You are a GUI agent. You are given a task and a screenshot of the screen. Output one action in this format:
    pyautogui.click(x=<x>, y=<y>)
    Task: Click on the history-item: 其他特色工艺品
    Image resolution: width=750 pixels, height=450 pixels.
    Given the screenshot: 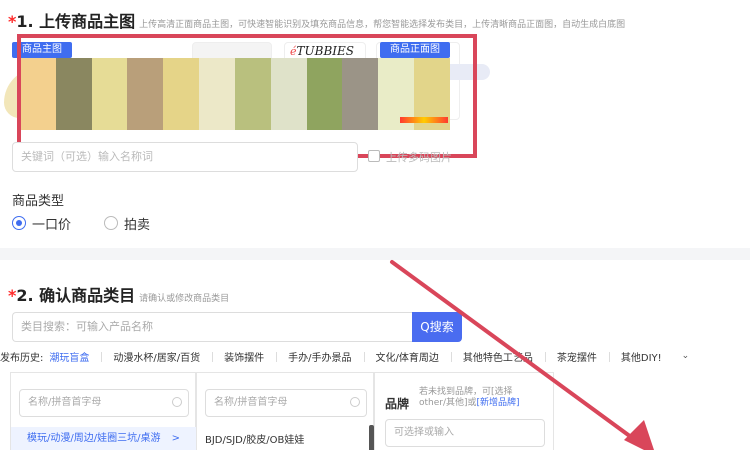 What is the action you would take?
    pyautogui.click(x=497, y=356)
    